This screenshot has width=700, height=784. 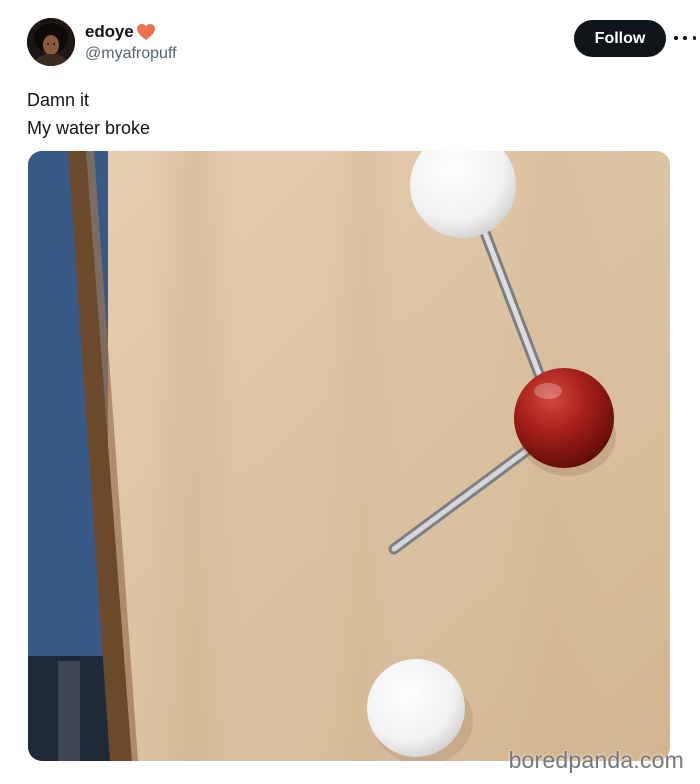 What do you see at coordinates (620, 38) in the screenshot?
I see `follow-button: Follow` at bounding box center [620, 38].